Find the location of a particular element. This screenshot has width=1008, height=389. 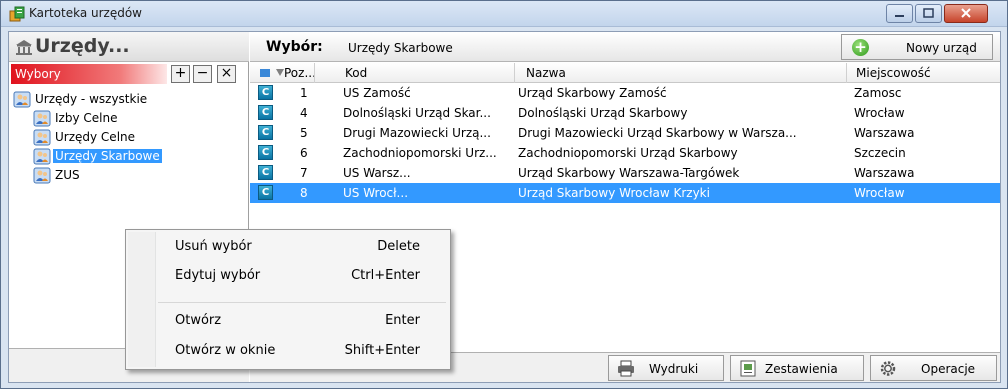

tree-item-label: Izby Celne is located at coordinates (86, 118).